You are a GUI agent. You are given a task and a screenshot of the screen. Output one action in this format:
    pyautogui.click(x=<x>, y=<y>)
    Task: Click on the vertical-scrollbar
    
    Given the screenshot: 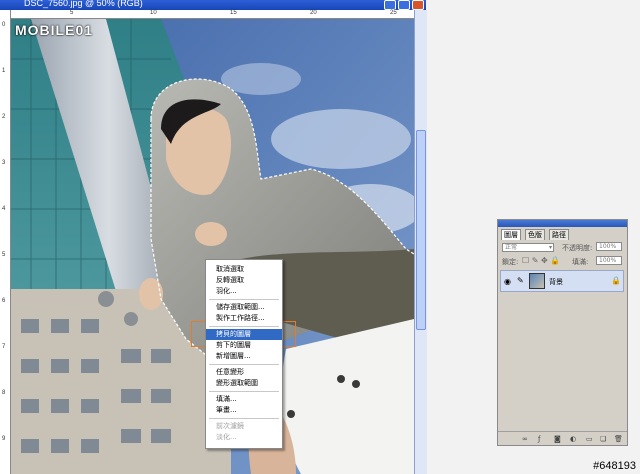 What is the action you would take?
    pyautogui.click(x=420, y=242)
    